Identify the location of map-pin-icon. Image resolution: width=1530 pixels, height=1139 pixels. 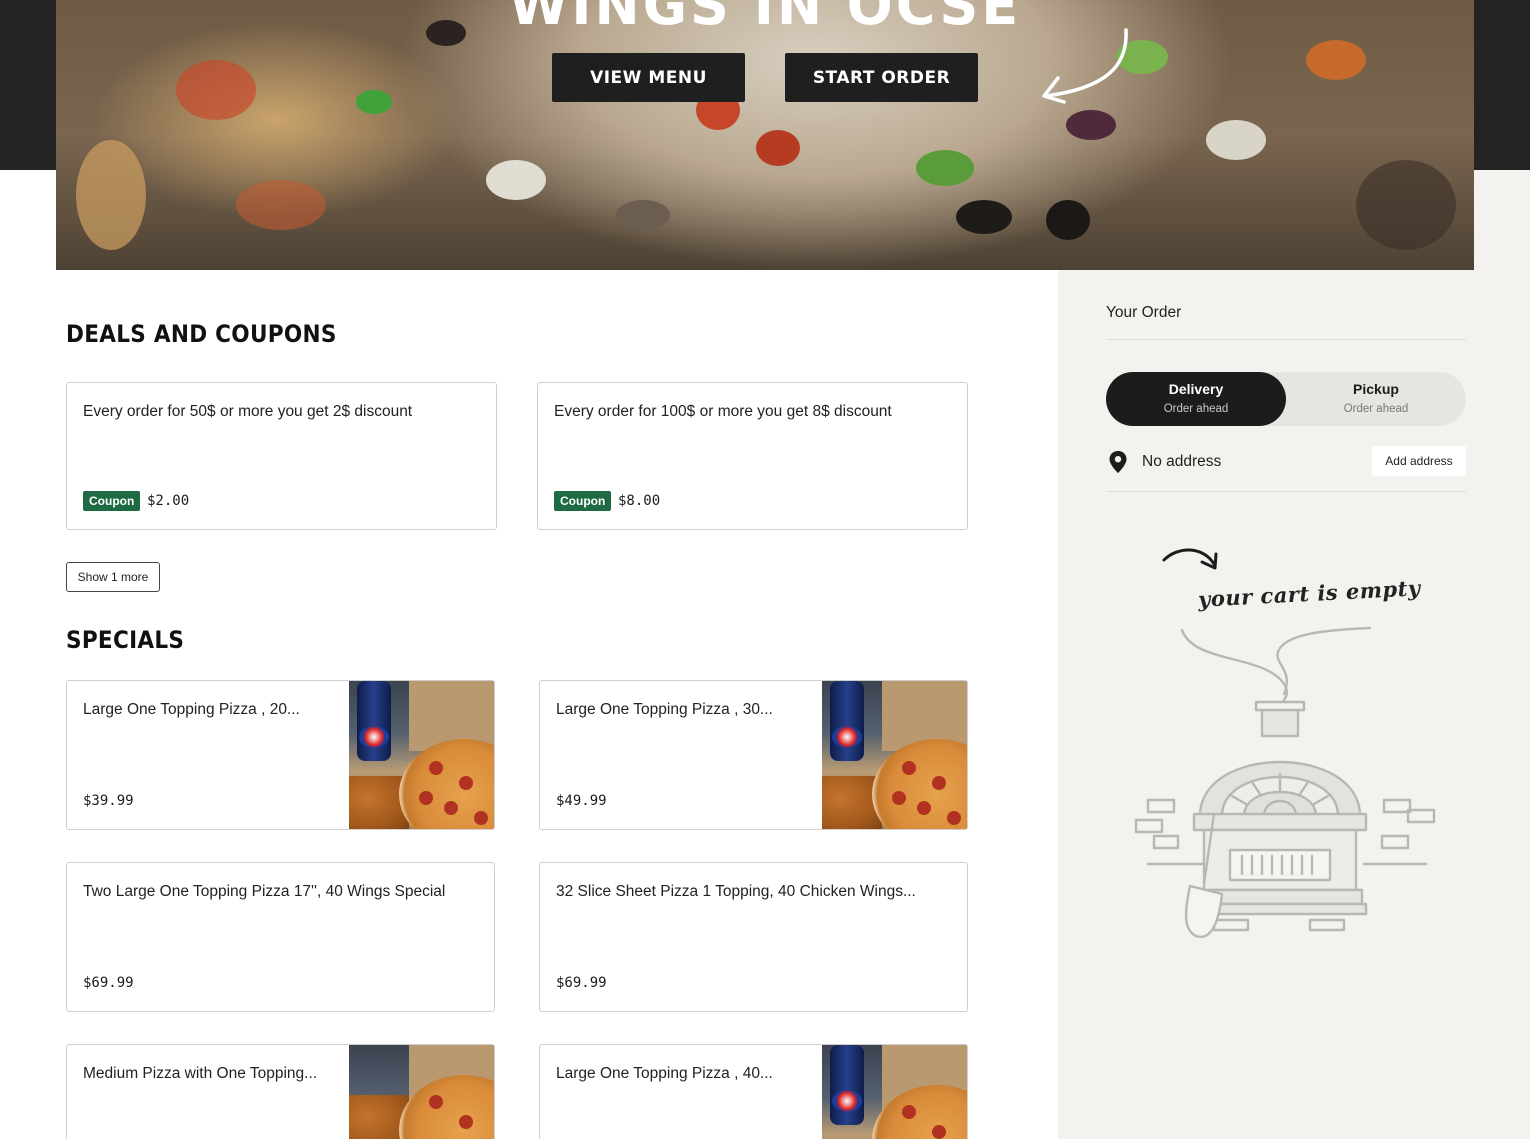
(1118, 462).